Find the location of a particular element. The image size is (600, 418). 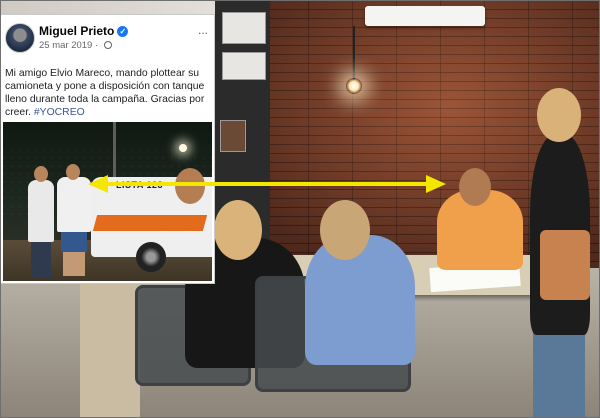

post-date: 25 mar 2019 is located at coordinates (65, 45).